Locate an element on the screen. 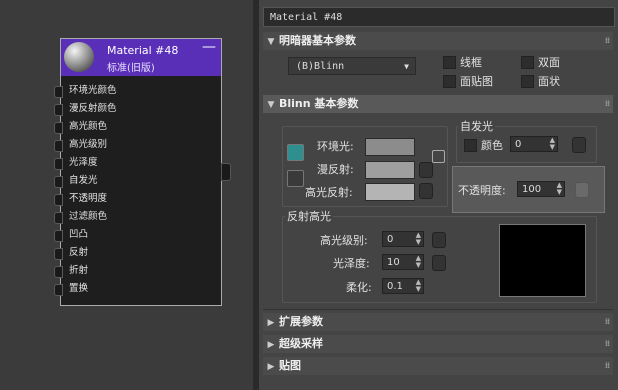  minimize-button: — is located at coordinates (209, 47).